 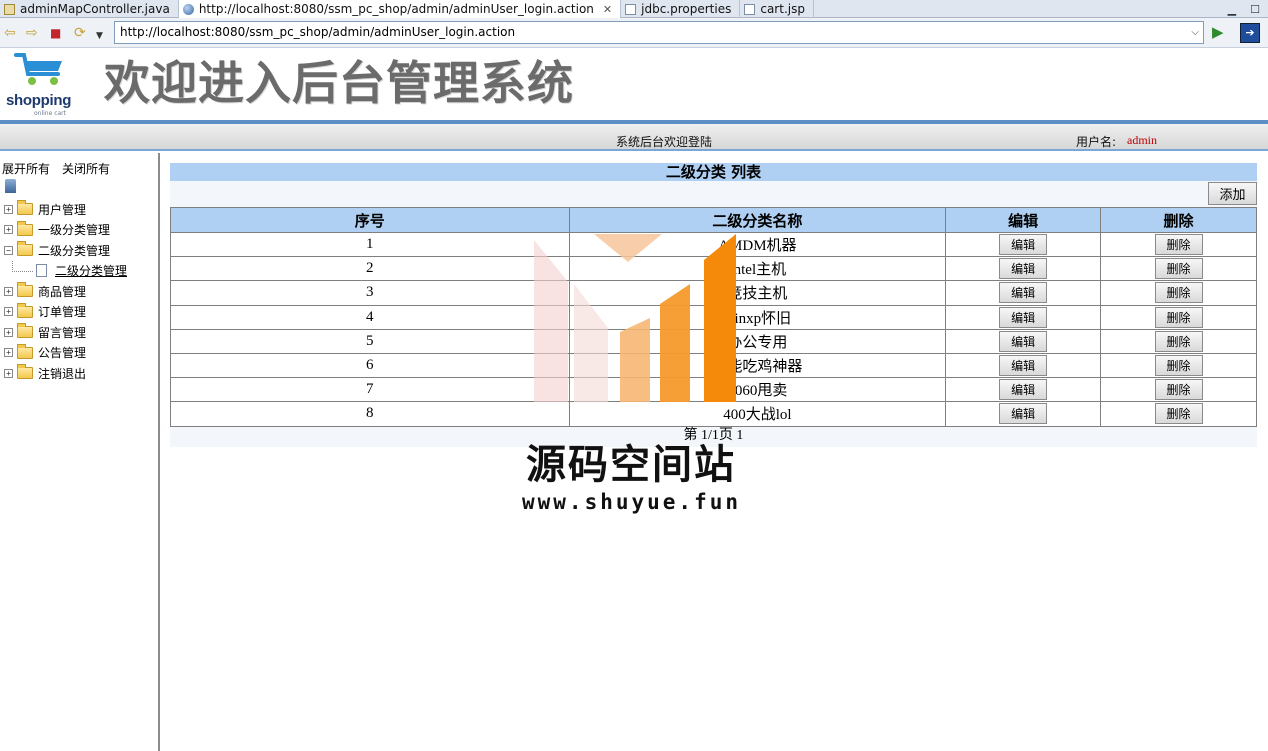 I want to click on sidebar-item-label: 订单管理, so click(x=62, y=312).